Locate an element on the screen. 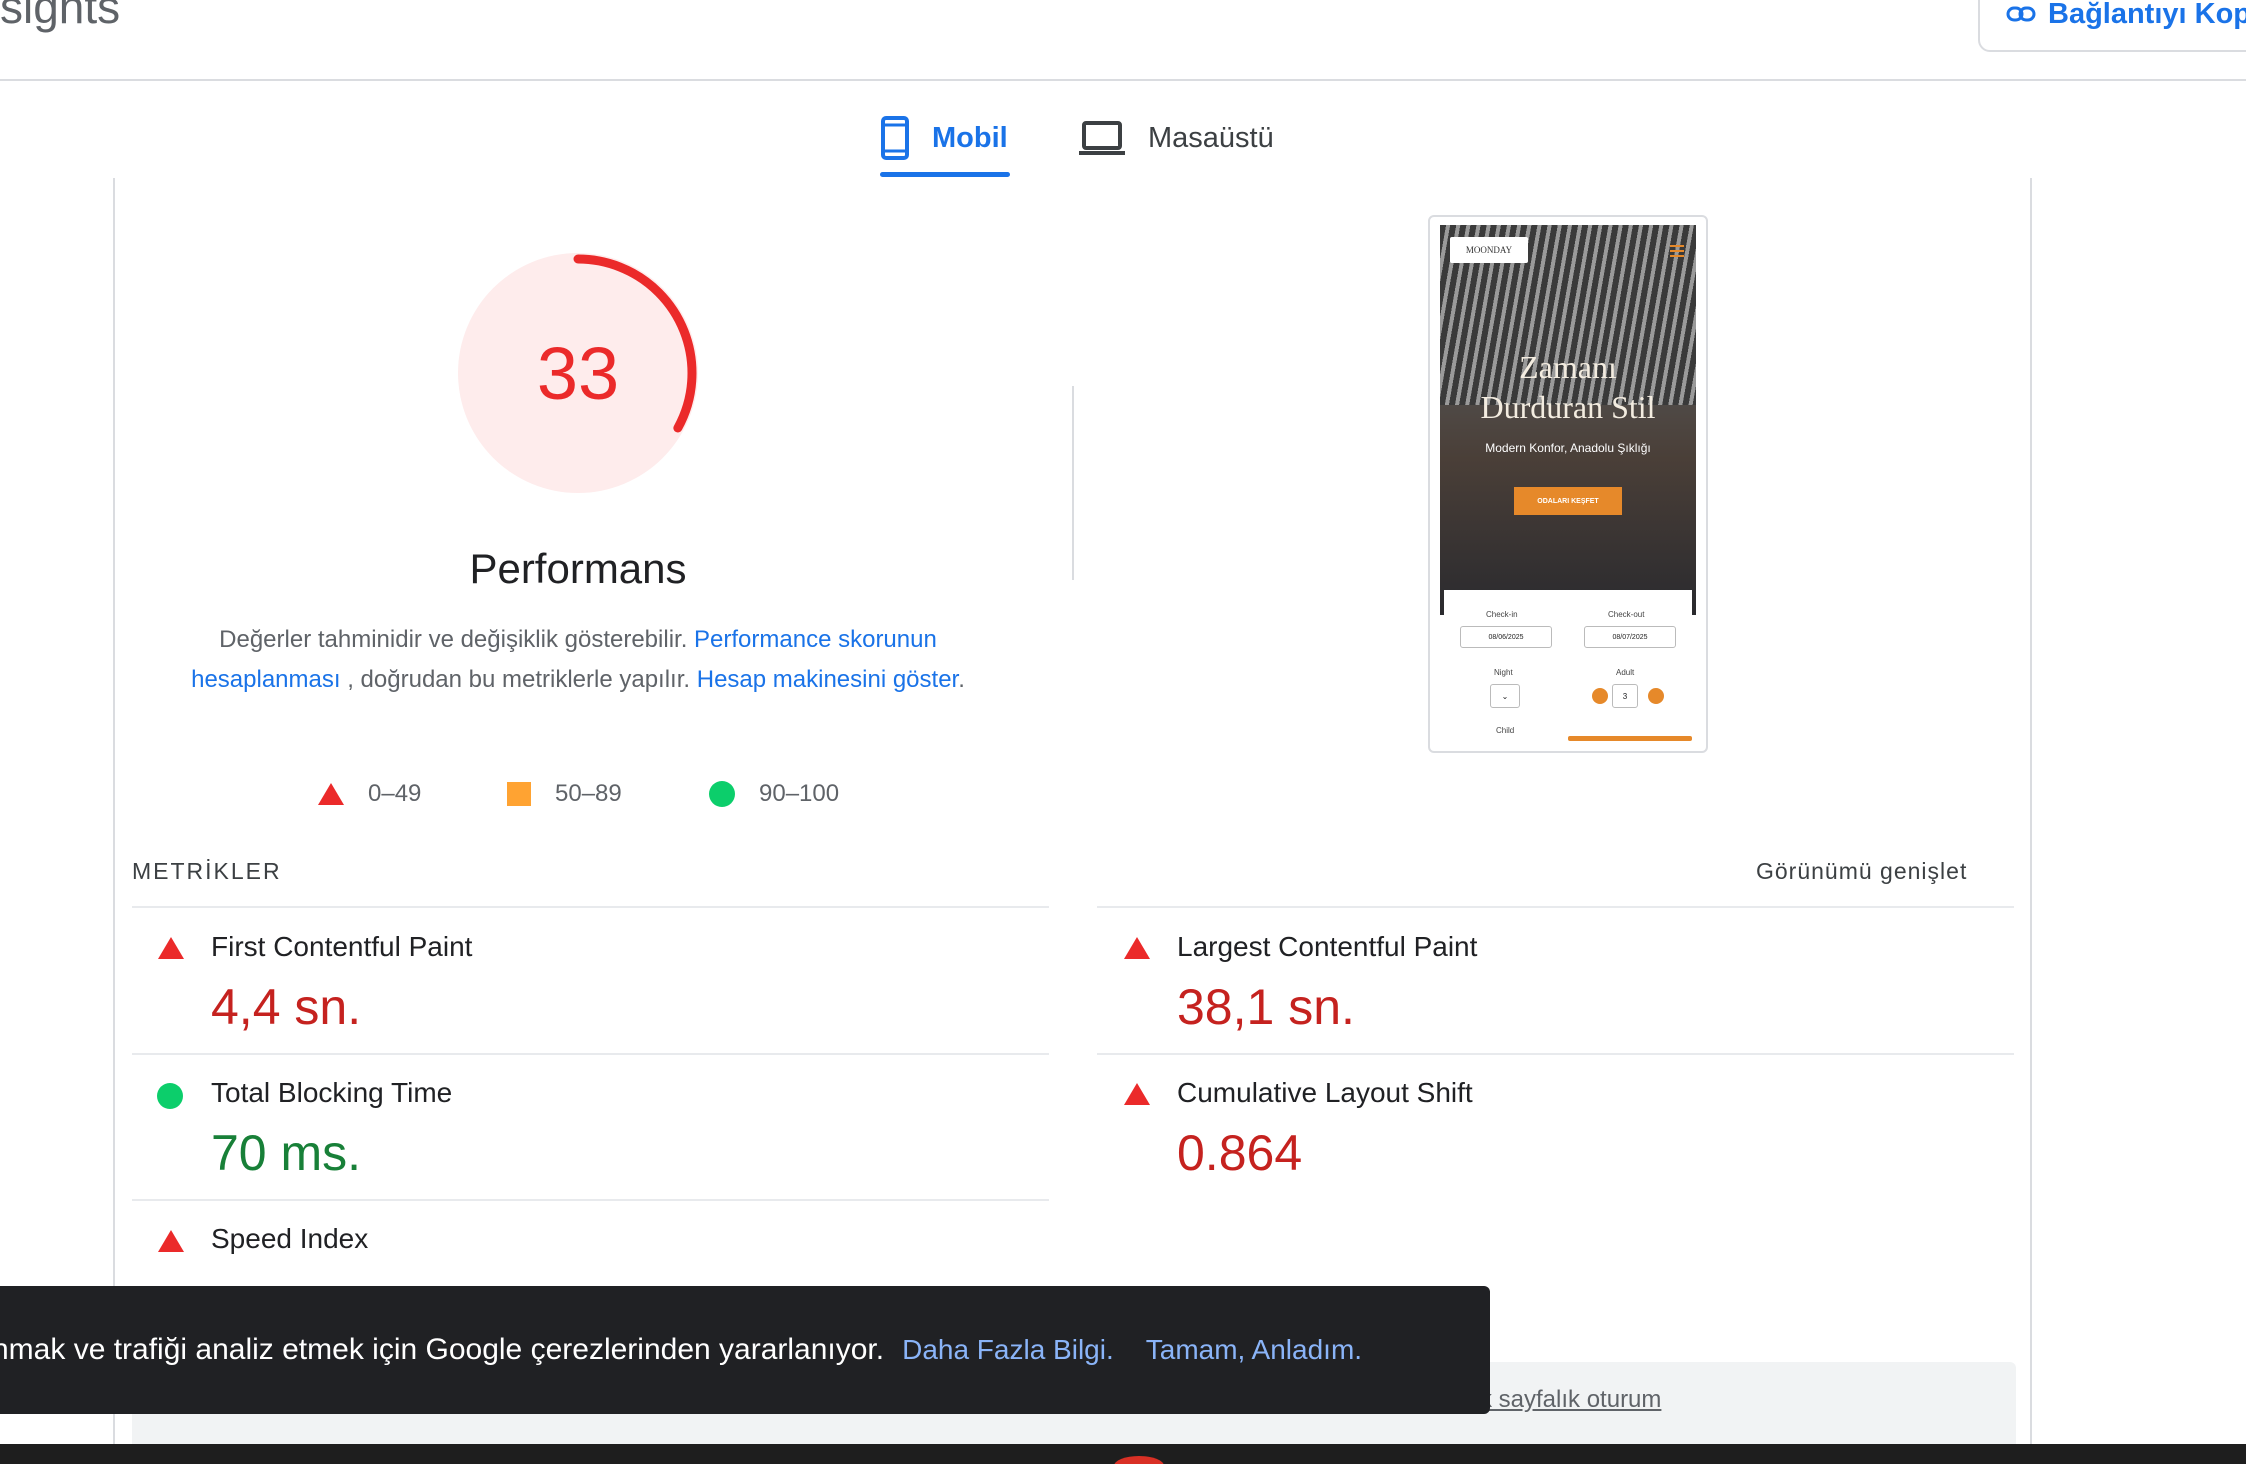 This screenshot has height=1464, width=2246. tab-active-indicator is located at coordinates (945, 174).